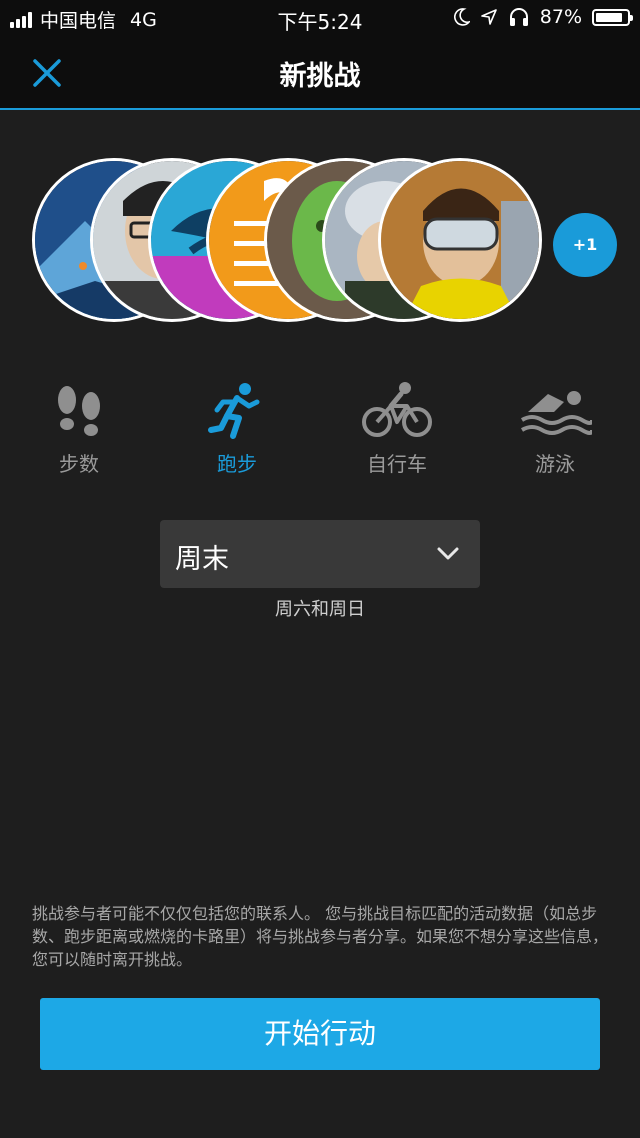 The height and width of the screenshot is (1138, 640). I want to click on activity-steps: 步数, so click(79, 428).